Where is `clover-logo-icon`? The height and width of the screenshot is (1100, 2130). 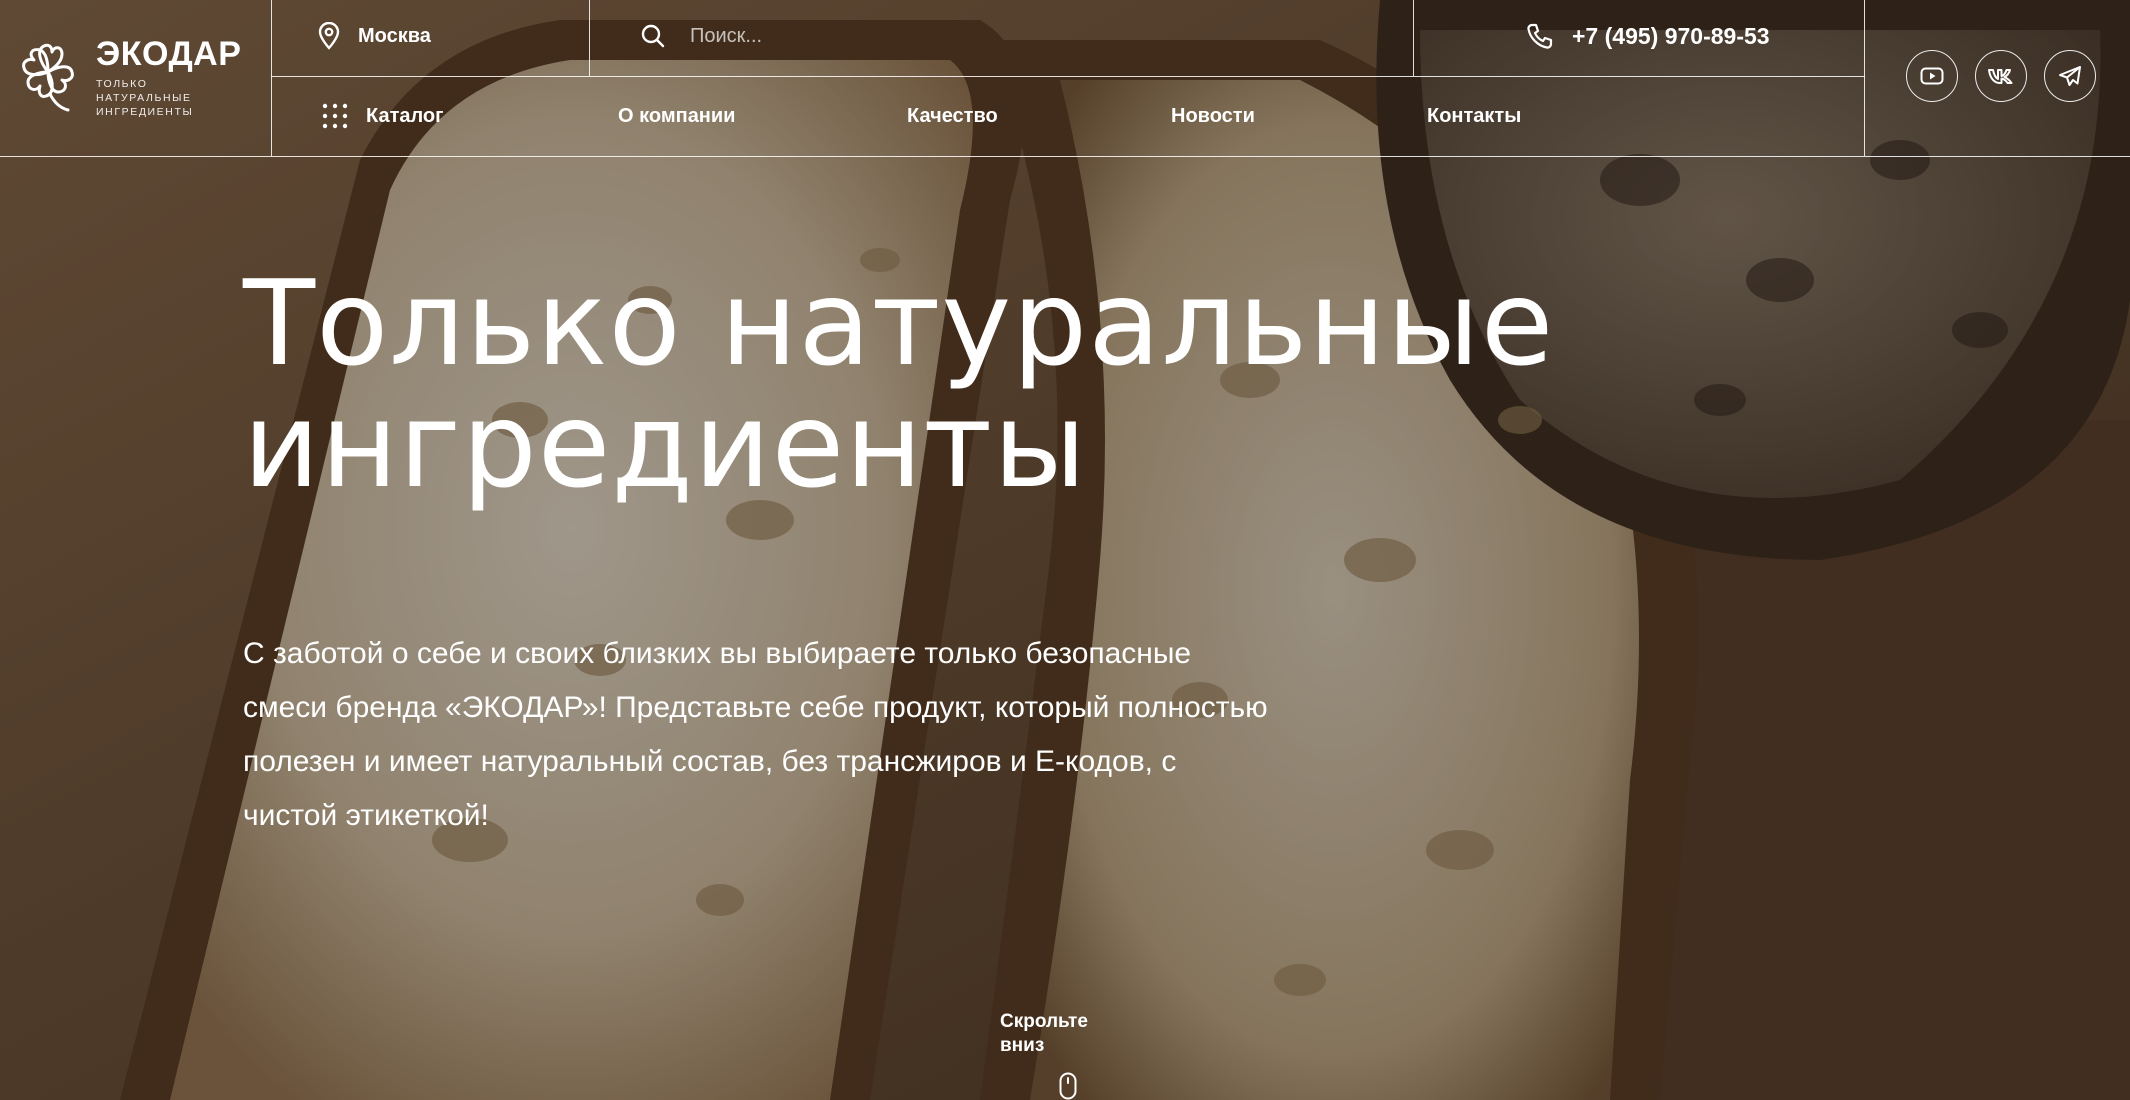
clover-logo-icon is located at coordinates (48, 77).